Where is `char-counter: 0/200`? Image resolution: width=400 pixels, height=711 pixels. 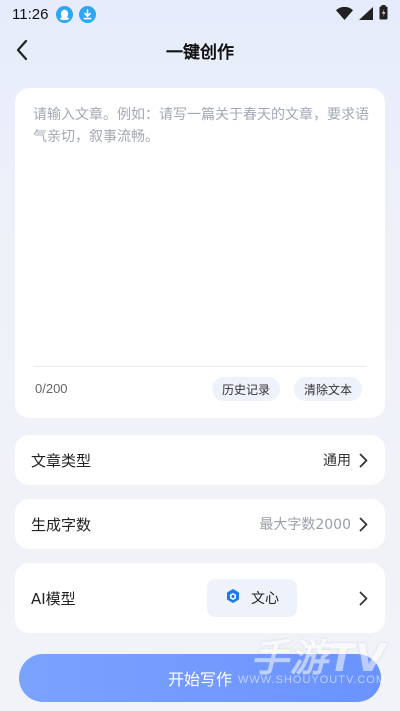
char-counter: 0/200 is located at coordinates (51, 388).